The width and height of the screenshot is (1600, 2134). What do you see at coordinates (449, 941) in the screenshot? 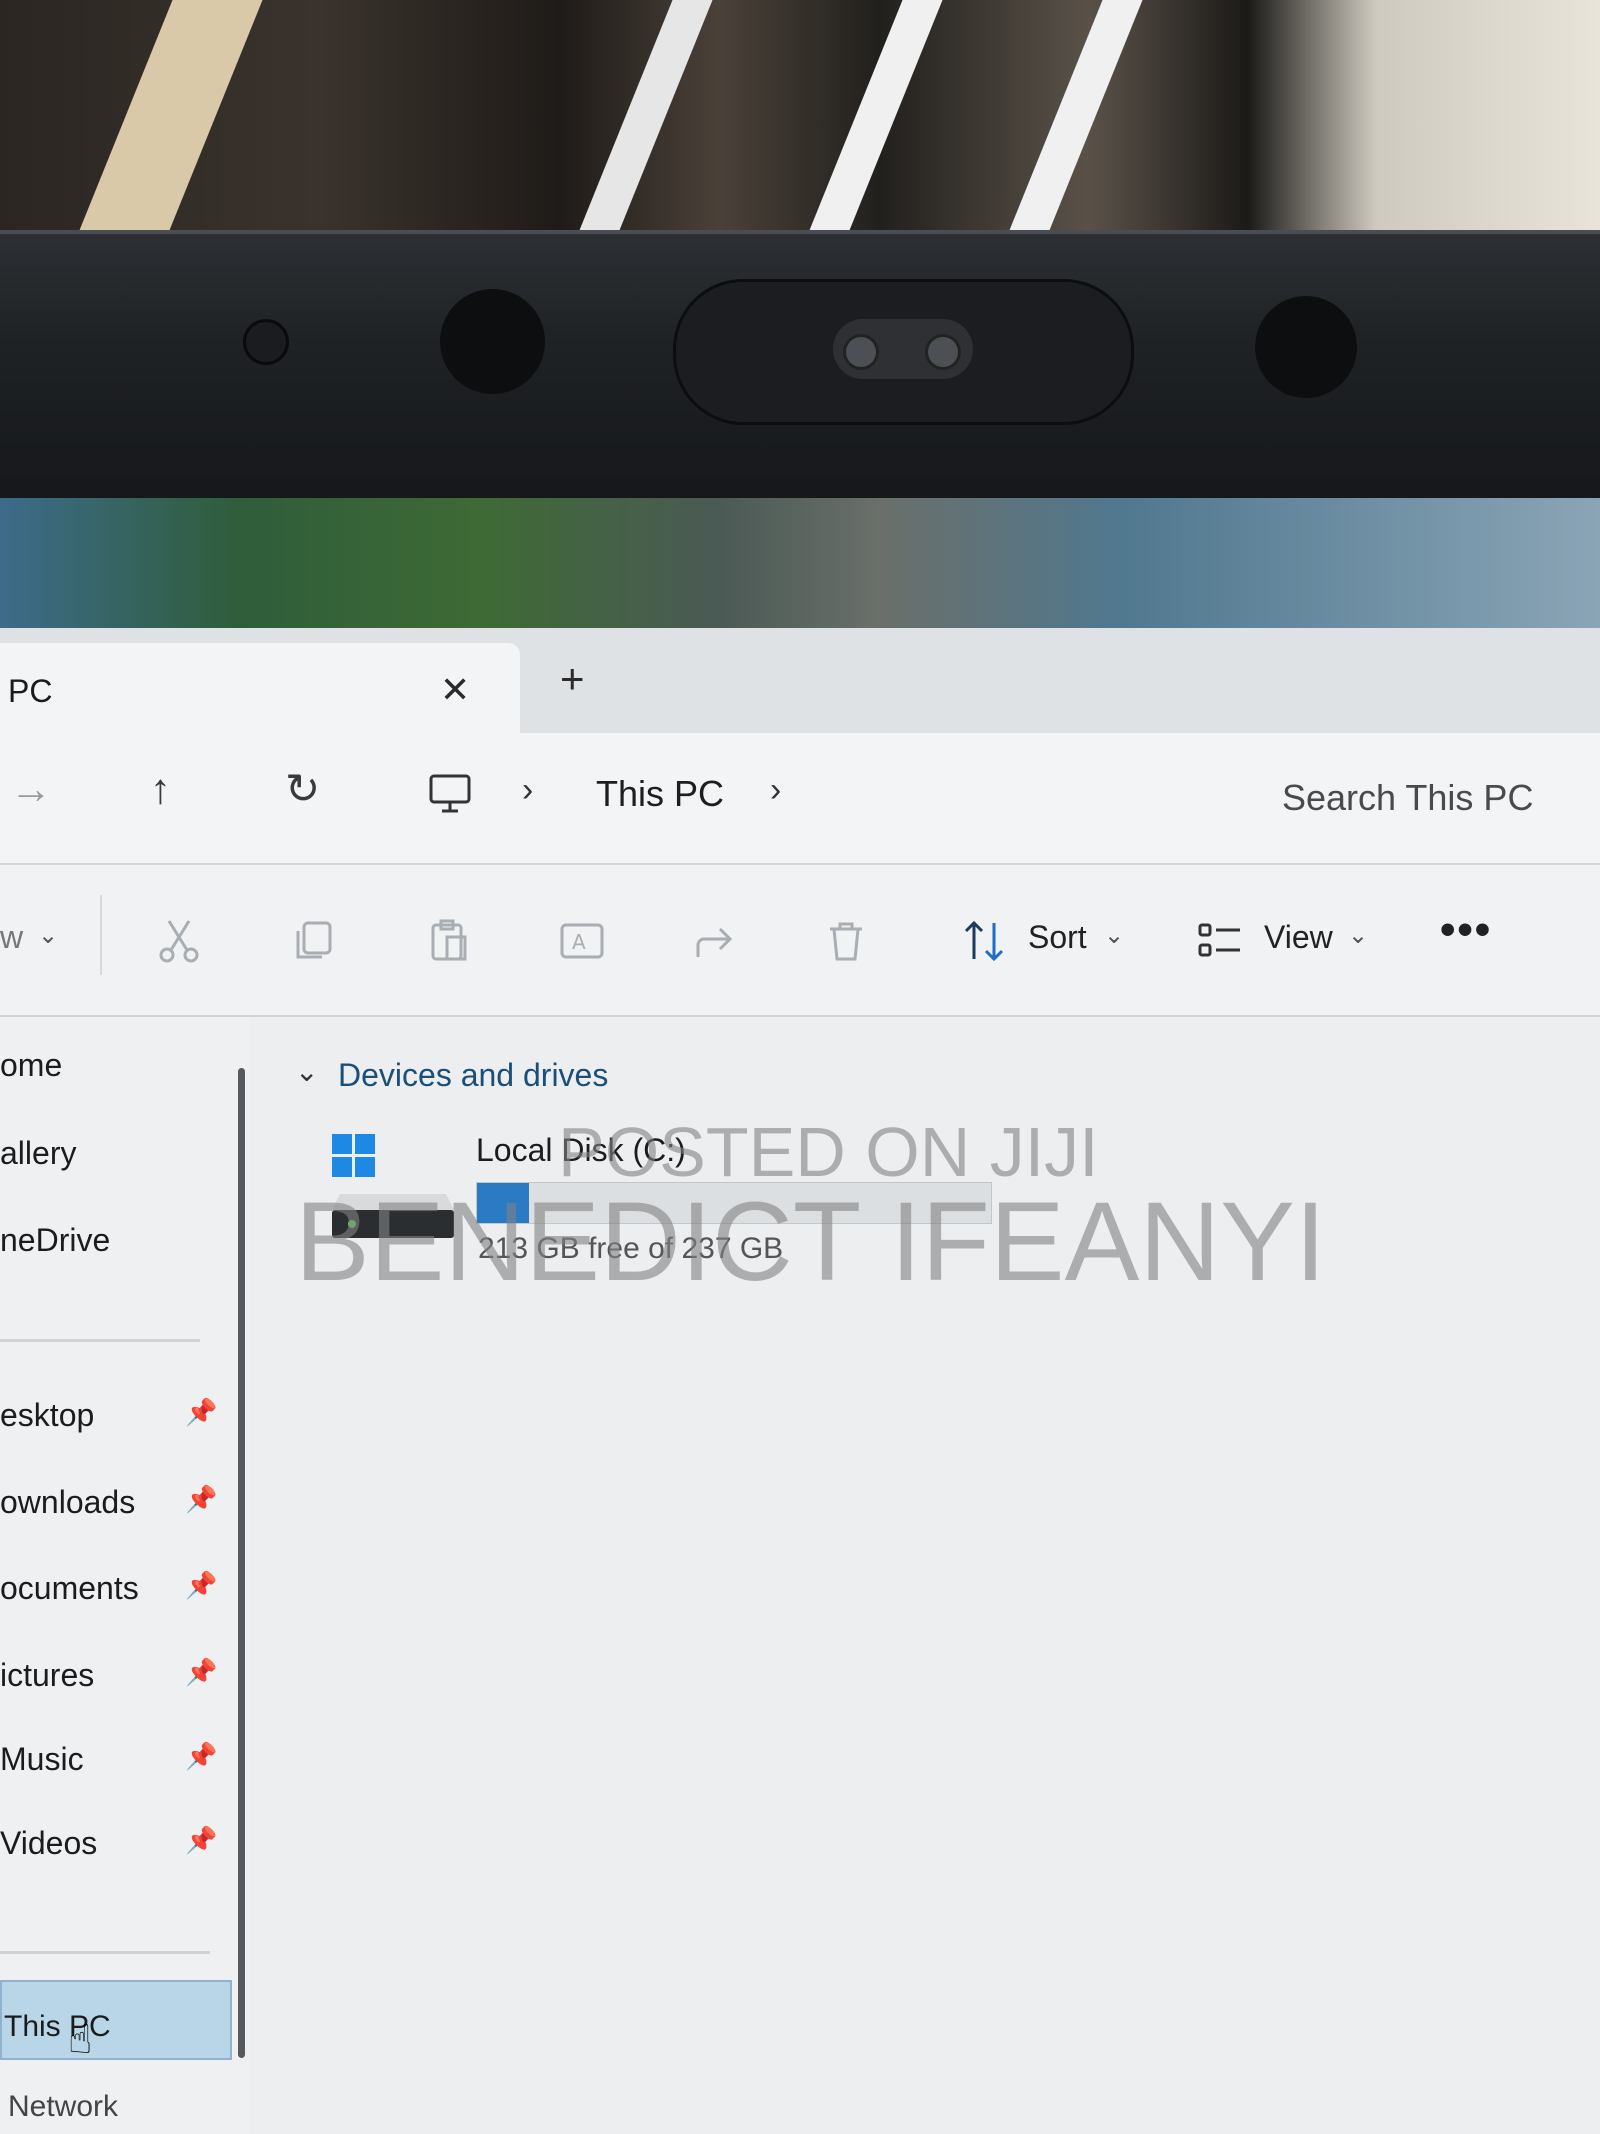
I see `paste-icon` at bounding box center [449, 941].